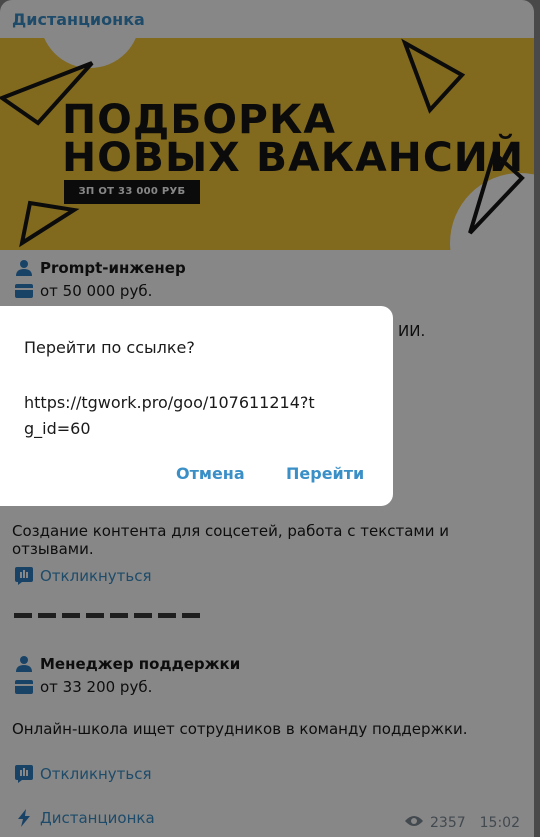 This screenshot has height=837, width=540. What do you see at coordinates (109, 347) in the screenshot?
I see `dialog-title: Перейти по ссылке?` at bounding box center [109, 347].